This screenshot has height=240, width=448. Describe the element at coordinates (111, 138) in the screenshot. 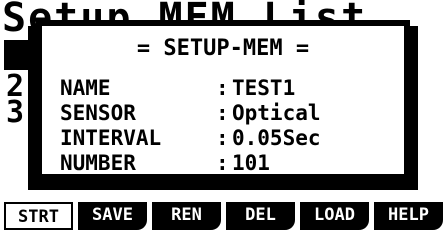

I see `field-label-interval: INTERVAL` at that location.